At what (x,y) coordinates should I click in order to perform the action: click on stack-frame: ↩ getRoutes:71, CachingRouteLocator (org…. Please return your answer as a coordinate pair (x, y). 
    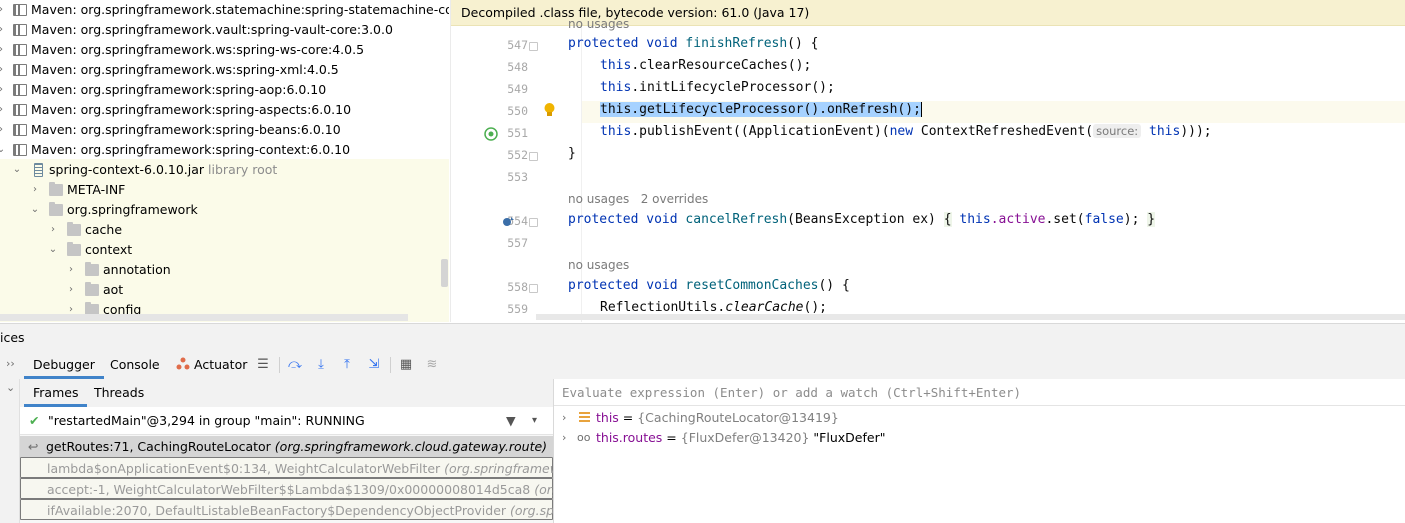
    Looking at the image, I should click on (286, 446).